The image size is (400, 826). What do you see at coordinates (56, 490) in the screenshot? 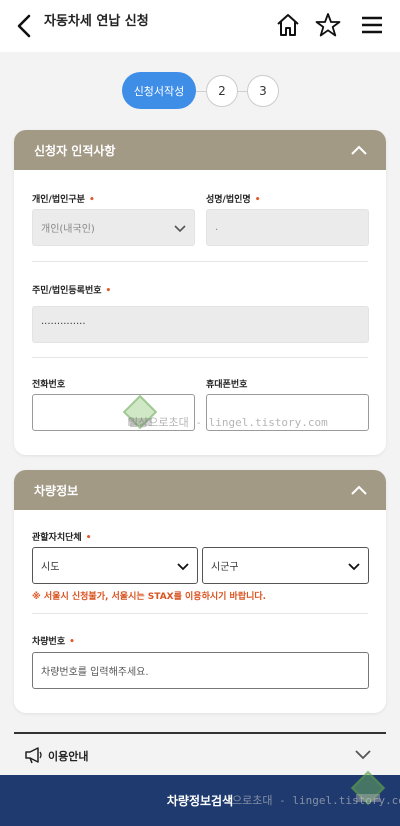
I see `vehicle-section-title: 차량정보` at bounding box center [56, 490].